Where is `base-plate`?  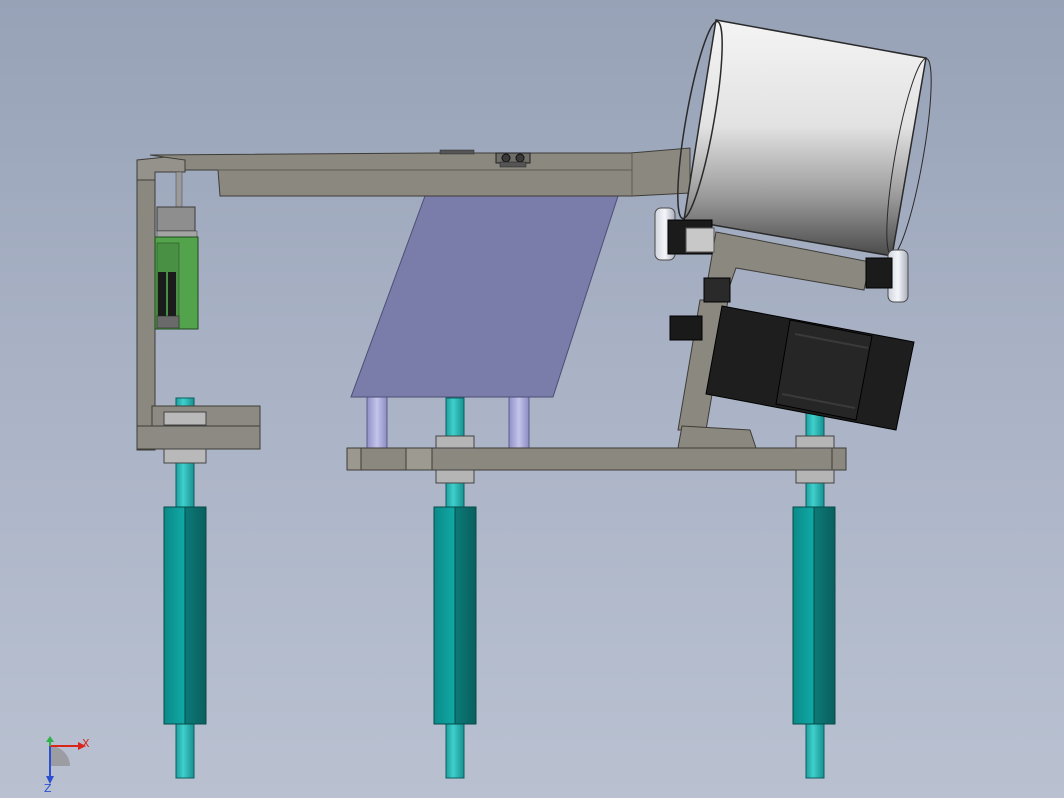 base-plate is located at coordinates (596, 459).